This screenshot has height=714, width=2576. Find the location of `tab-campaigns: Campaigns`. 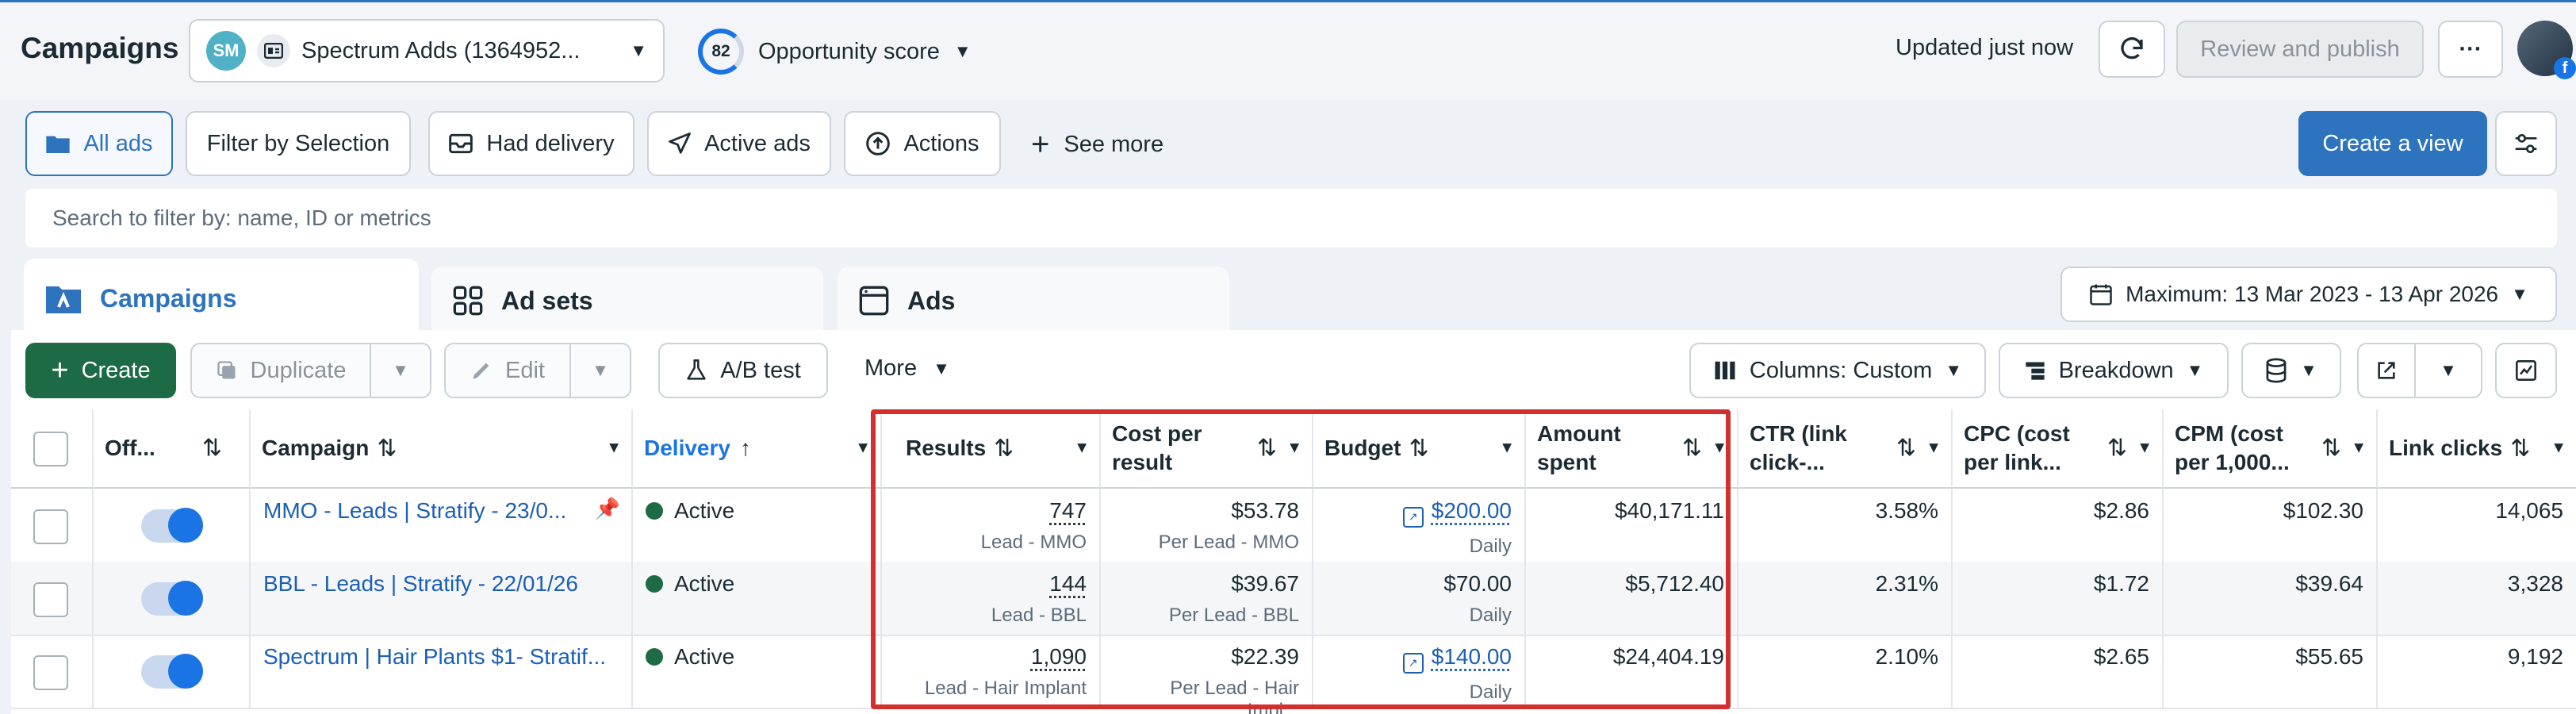

tab-campaigns: Campaigns is located at coordinates (222, 298).